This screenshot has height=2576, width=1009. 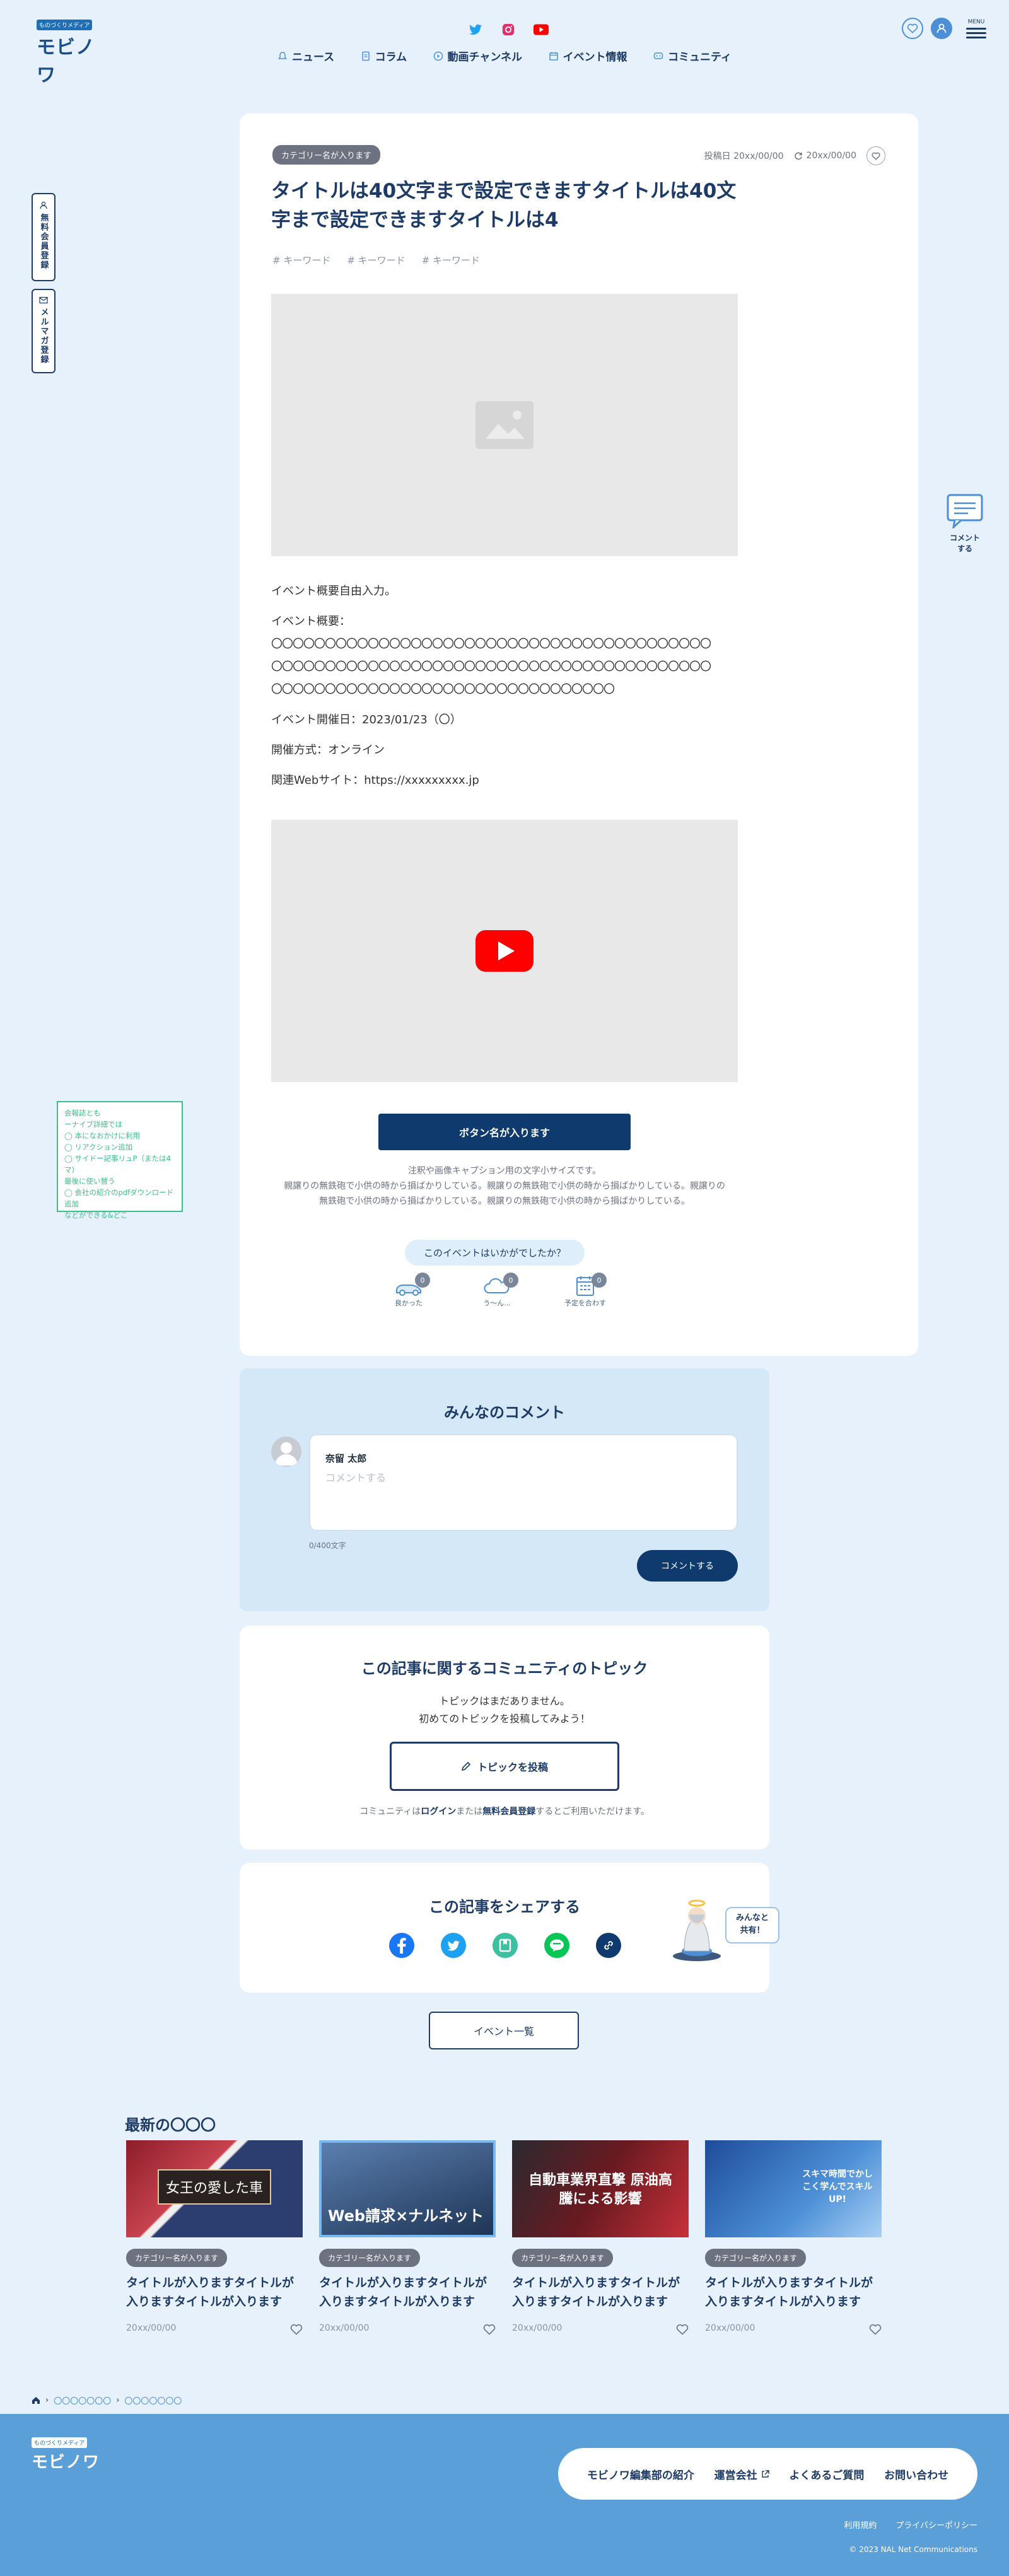 I want to click on facebook-icon, so click(x=401, y=1946).